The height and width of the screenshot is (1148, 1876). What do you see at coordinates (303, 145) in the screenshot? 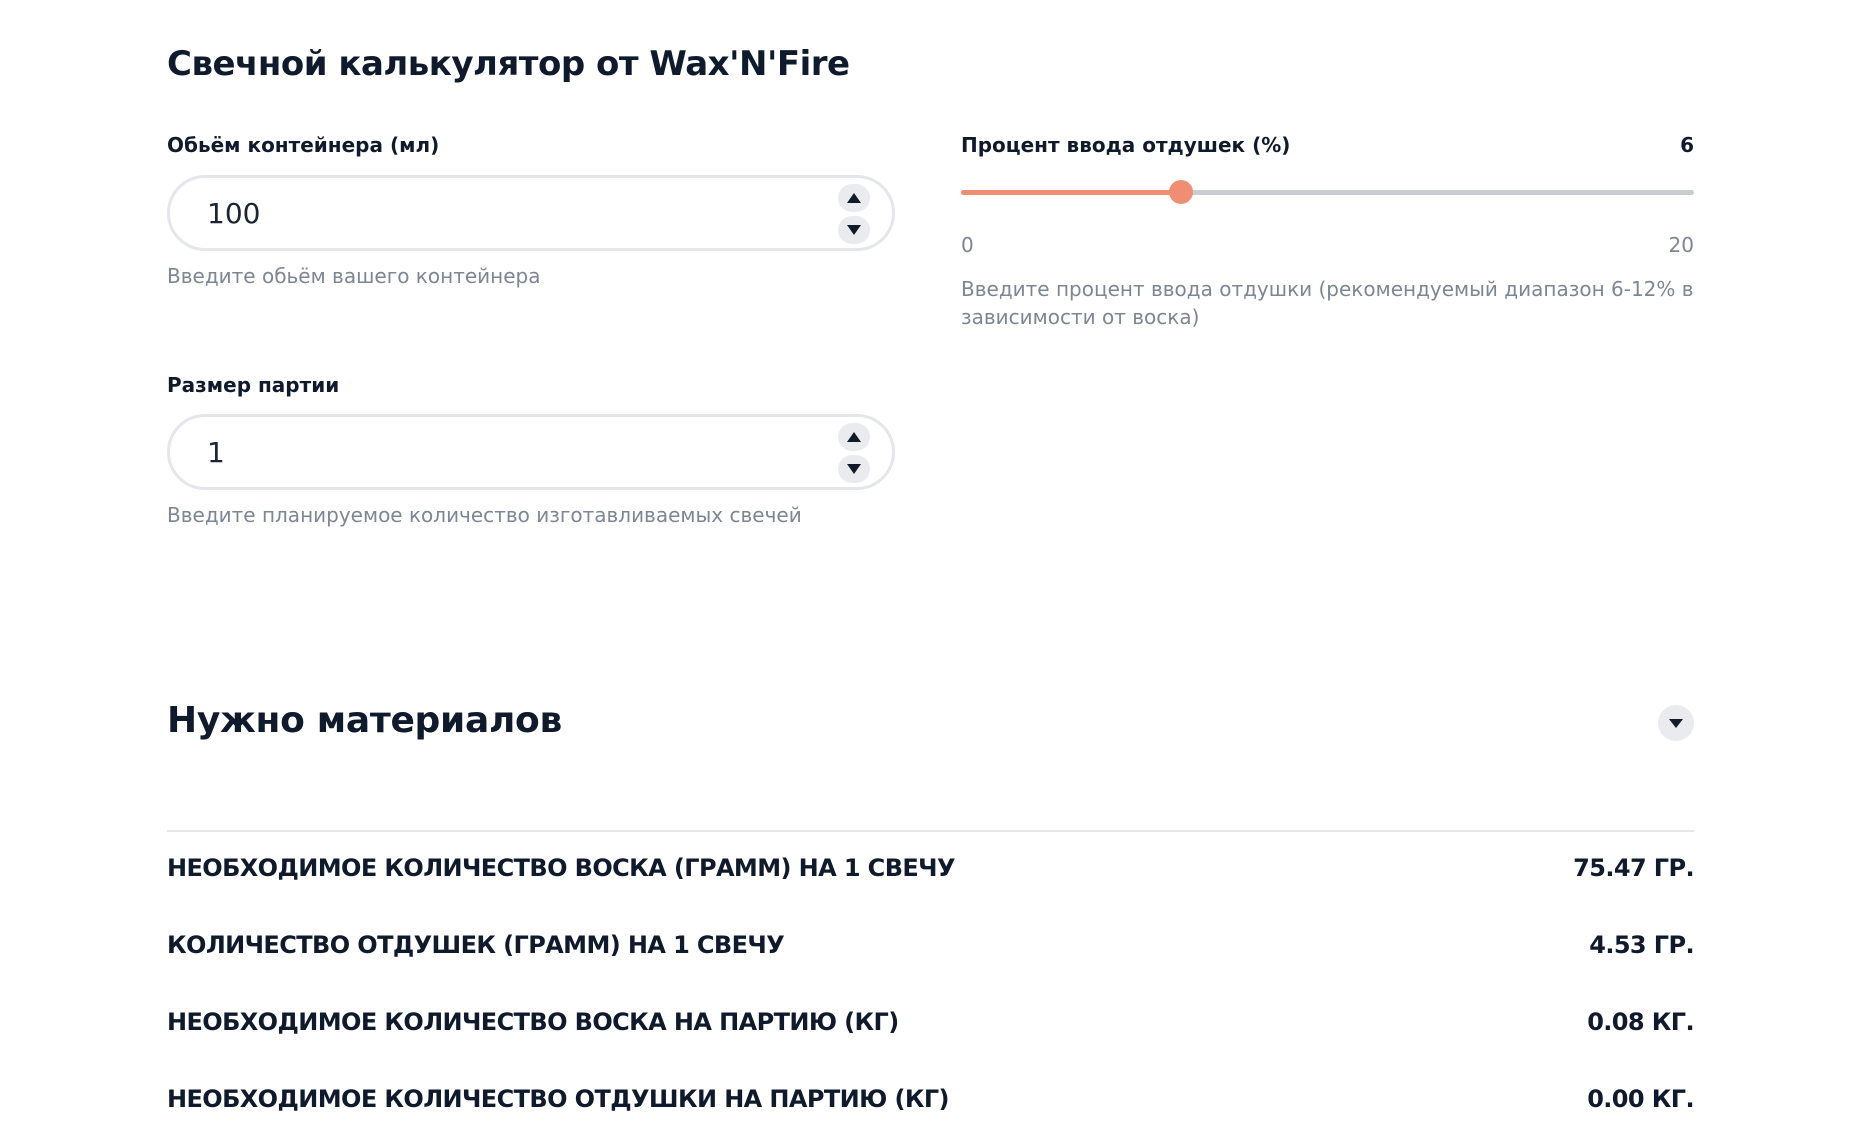
I see `volume-label: Обьём контейнера (мл)` at bounding box center [303, 145].